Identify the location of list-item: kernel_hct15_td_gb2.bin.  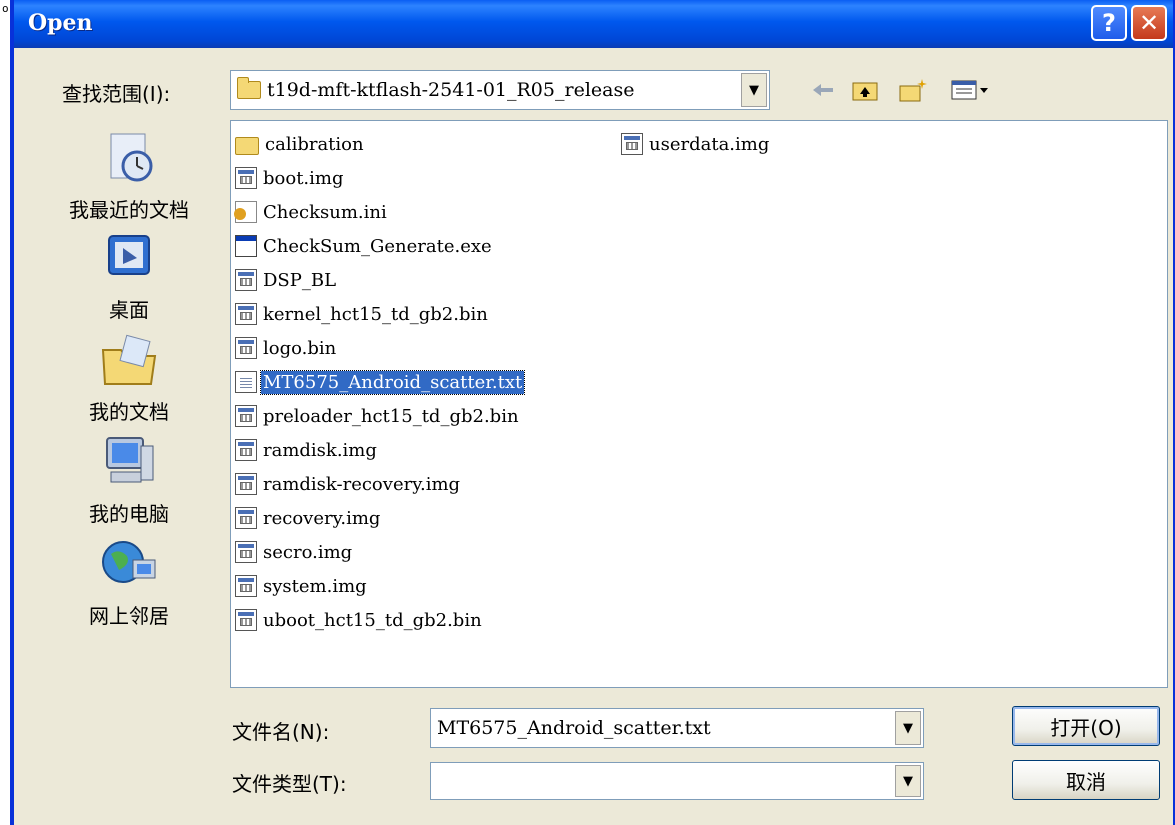
(362, 314).